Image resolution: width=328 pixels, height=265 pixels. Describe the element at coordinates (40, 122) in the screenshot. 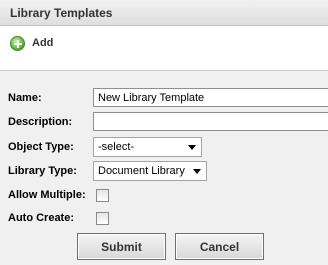

I see `description-label: Description:` at that location.